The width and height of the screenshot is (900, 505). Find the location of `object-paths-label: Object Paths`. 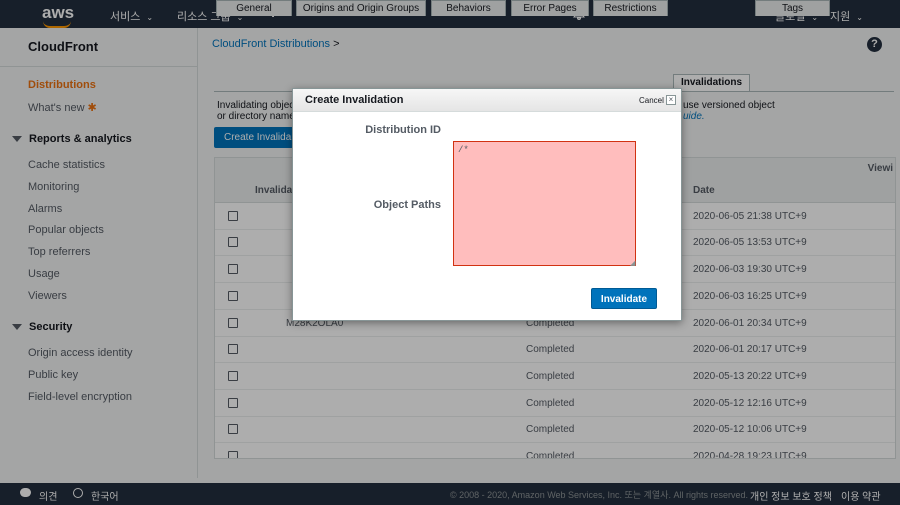

object-paths-label: Object Paths is located at coordinates (407, 205).